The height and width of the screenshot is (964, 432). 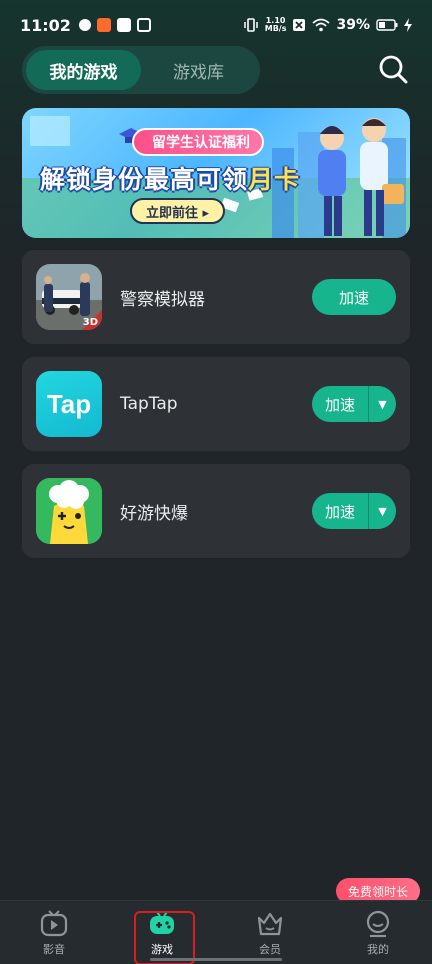 I want to click on calendar-notification-icon, so click(x=123, y=25).